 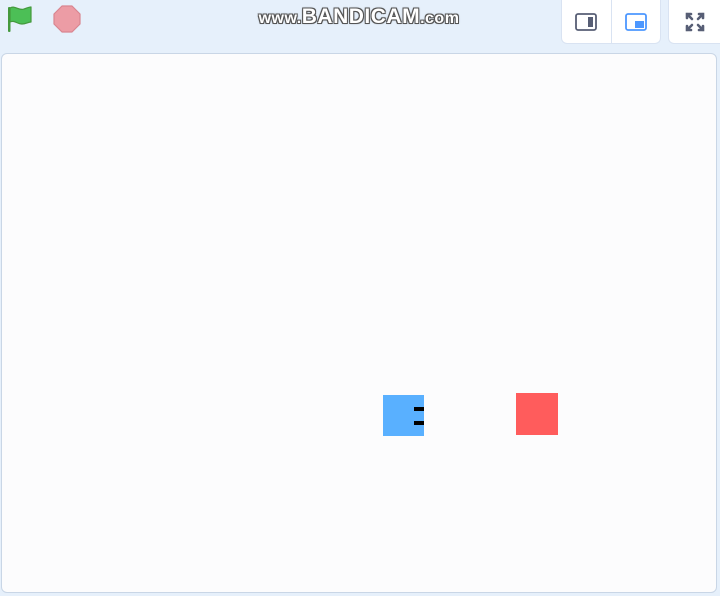 I want to click on enemy-sprite, so click(x=537, y=414).